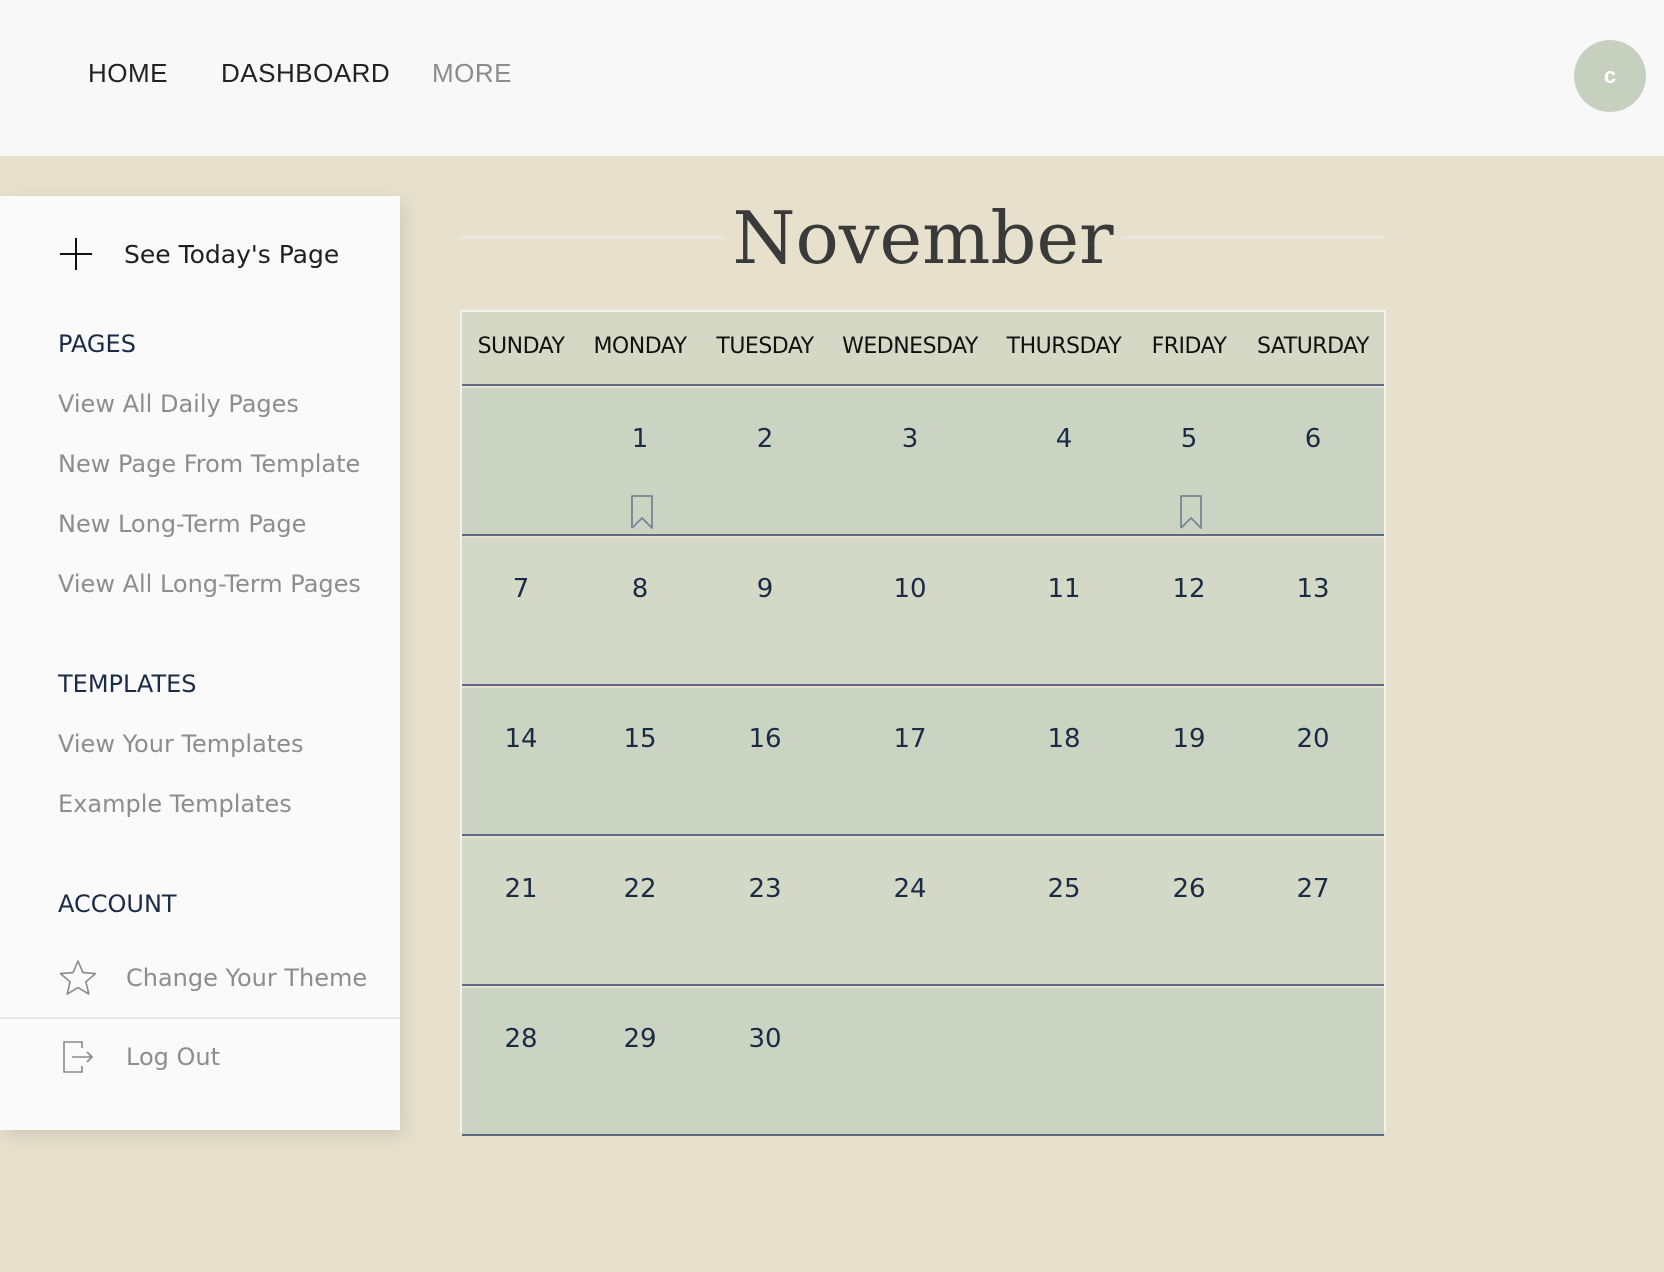 The image size is (1664, 1272). What do you see at coordinates (209, 464) in the screenshot?
I see `new-page-from-template-link: New Page From Template` at bounding box center [209, 464].